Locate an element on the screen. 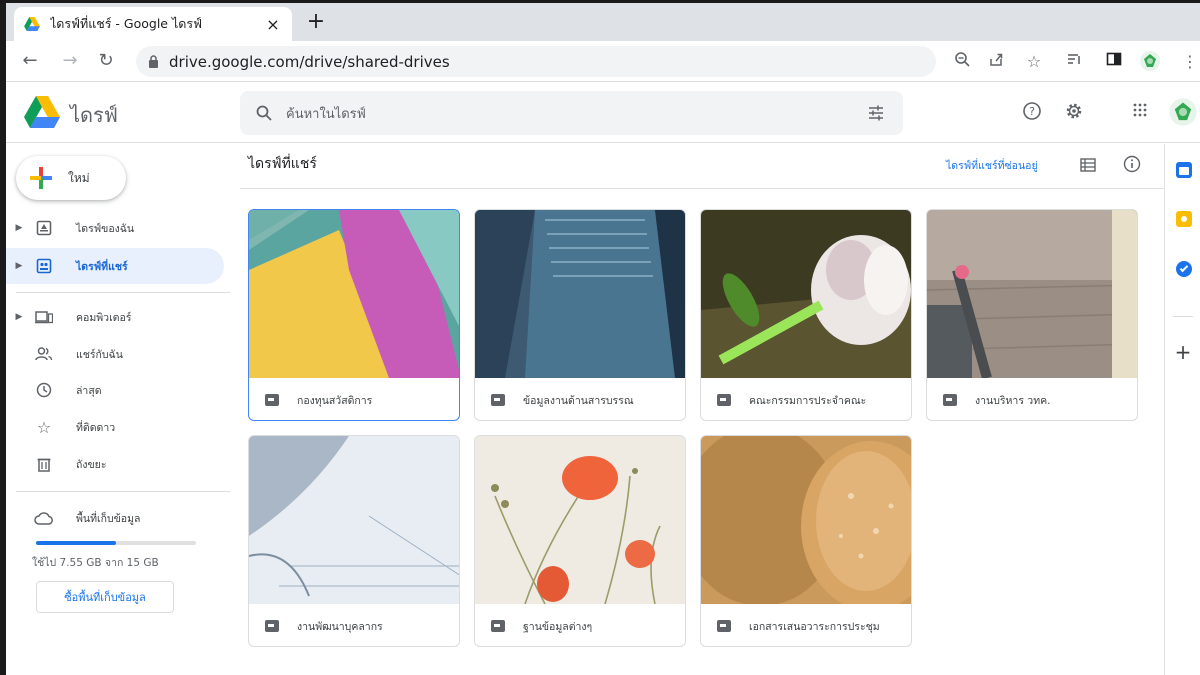 Image resolution: width=1200 pixels, height=675 pixels. shared-drive-card: เอกสารเสนอวาระการประชุม is located at coordinates (806, 541).